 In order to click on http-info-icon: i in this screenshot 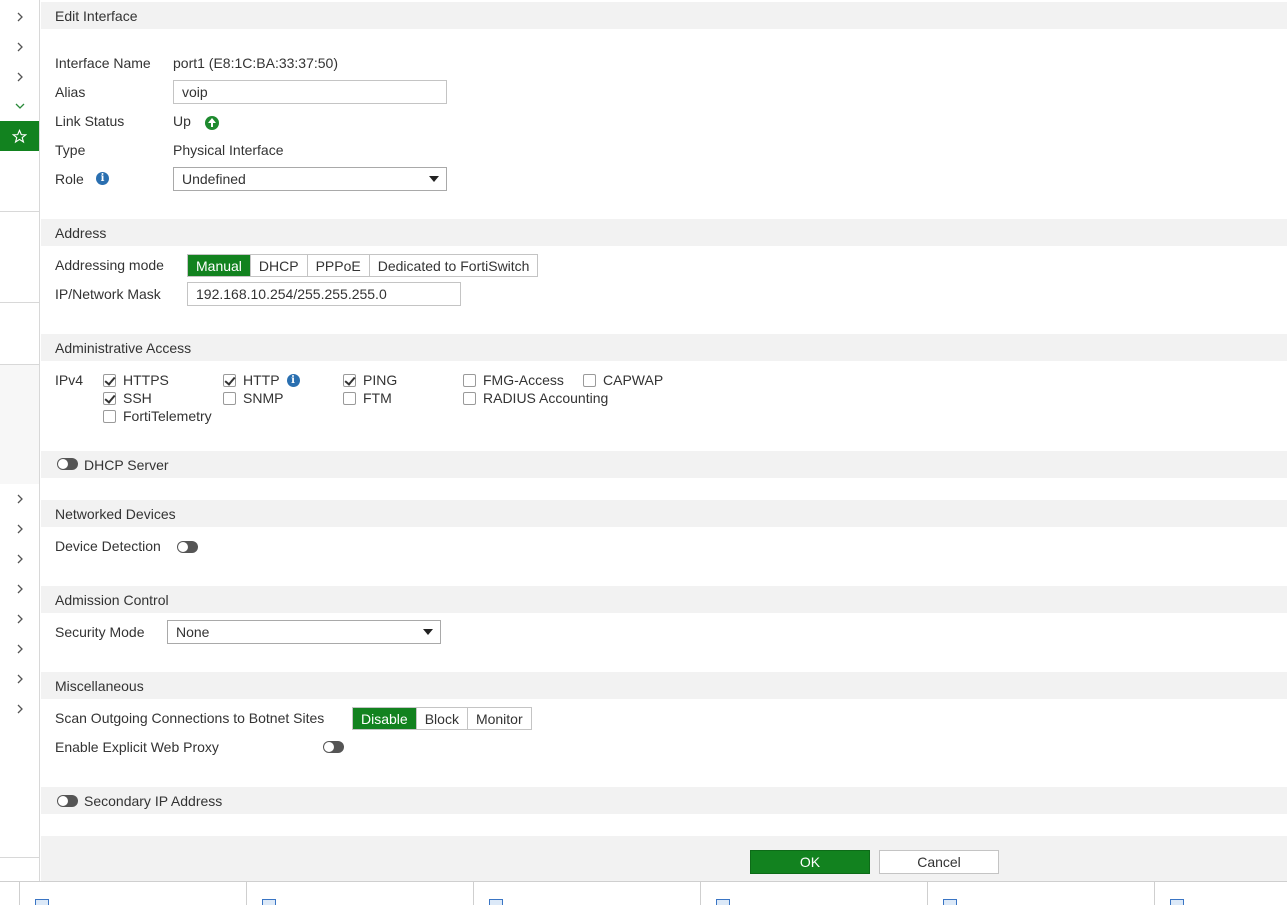, I will do `click(293, 380)`.